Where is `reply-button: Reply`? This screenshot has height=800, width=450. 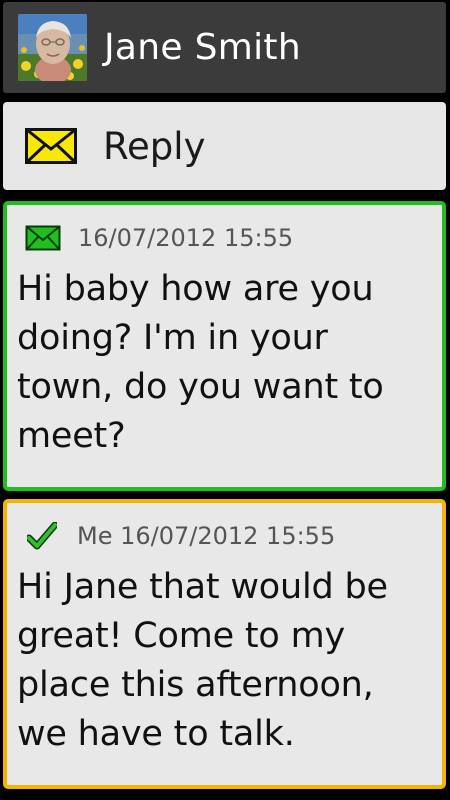
reply-button: Reply is located at coordinates (224, 146).